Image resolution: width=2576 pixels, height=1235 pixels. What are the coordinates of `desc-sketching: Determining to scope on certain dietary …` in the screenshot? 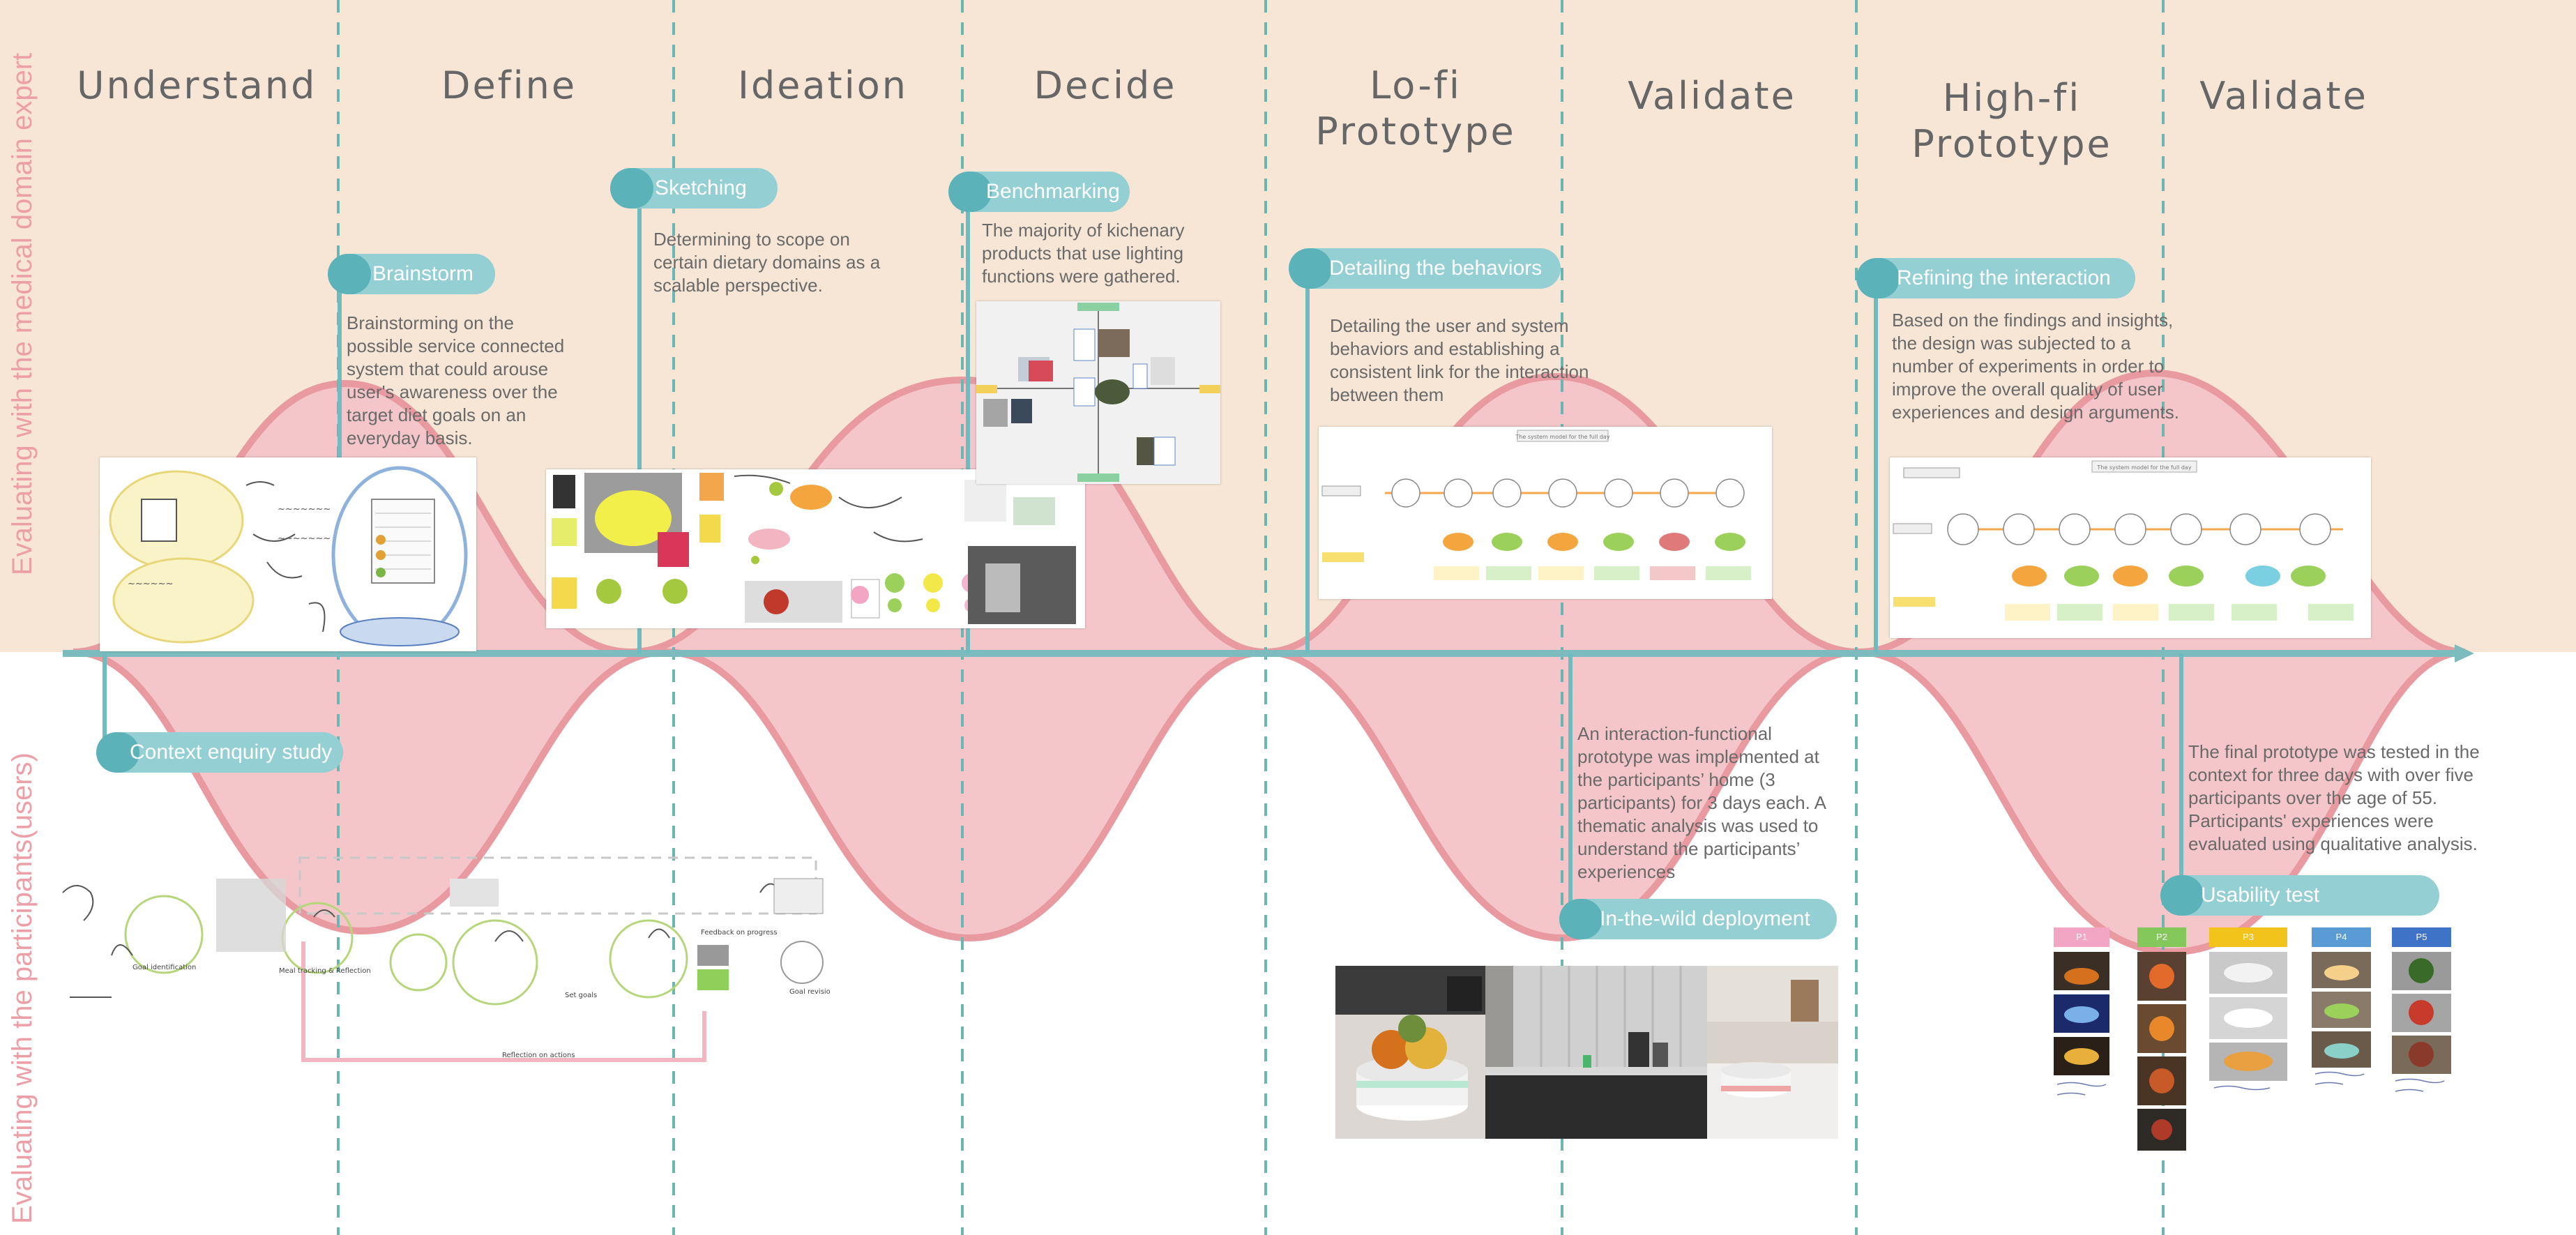 It's located at (767, 262).